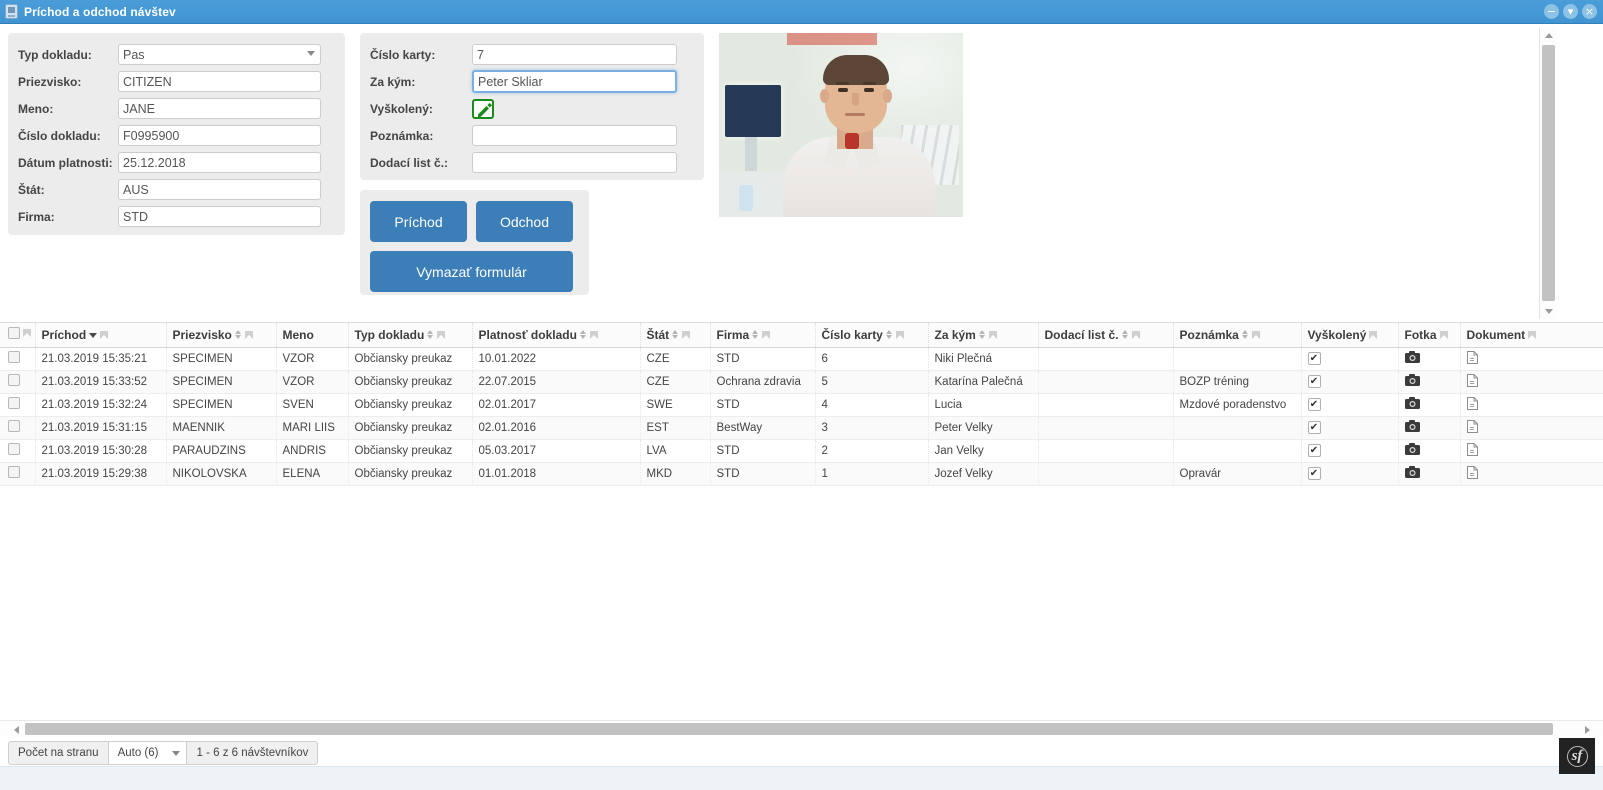 This screenshot has width=1603, height=790. I want to click on symfony-profiler-badge: sf, so click(1577, 756).